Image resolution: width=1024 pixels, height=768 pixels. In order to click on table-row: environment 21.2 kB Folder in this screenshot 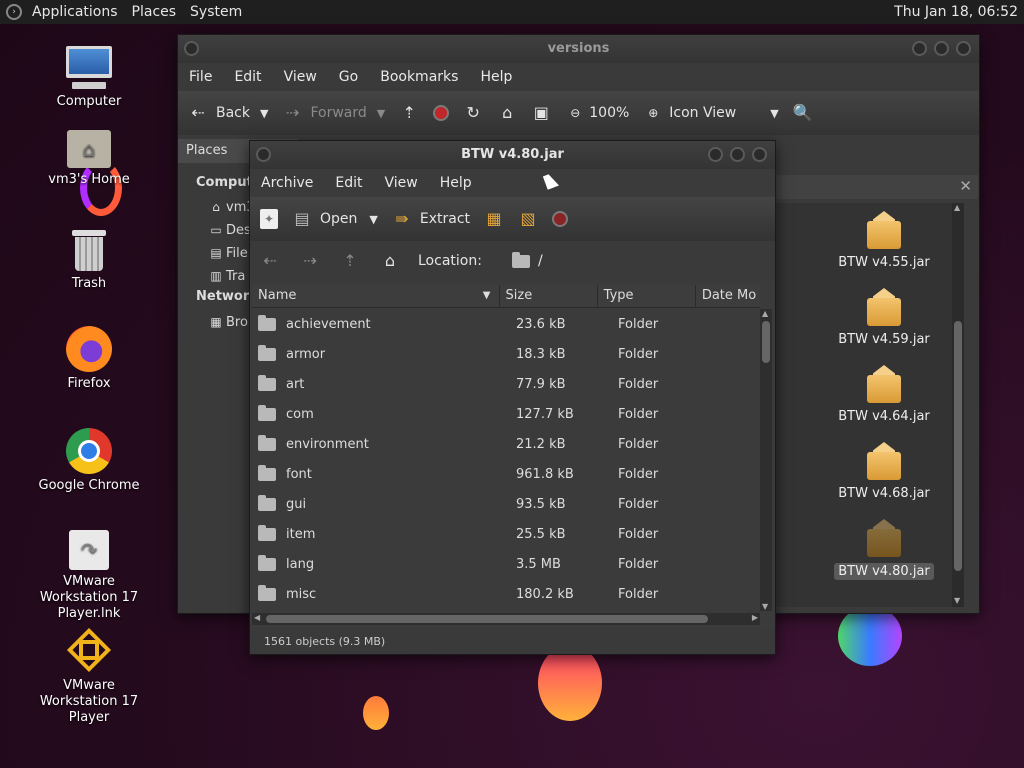, I will do `click(506, 444)`.